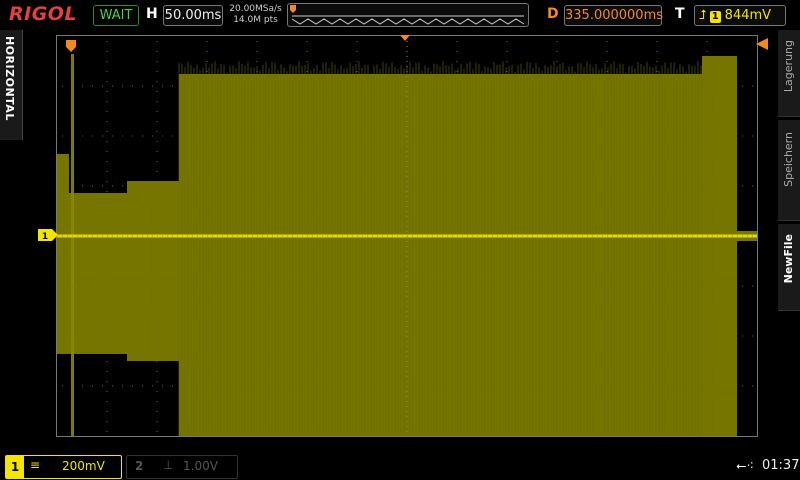 The image size is (800, 480). Describe the element at coordinates (200, 466) in the screenshot. I see `channel-2-scale: 1.00V` at that location.